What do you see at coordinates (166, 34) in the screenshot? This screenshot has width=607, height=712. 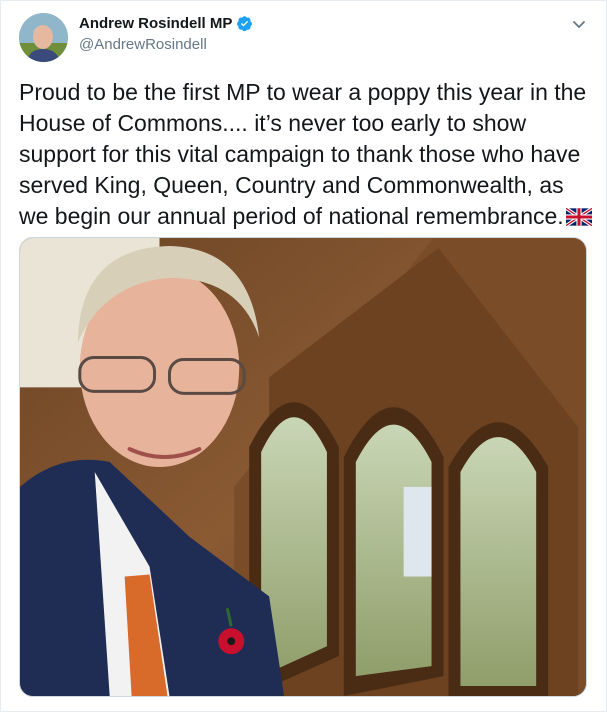 I see `author-info: Andrew Rosindell MP @AndrewRosindell` at bounding box center [166, 34].